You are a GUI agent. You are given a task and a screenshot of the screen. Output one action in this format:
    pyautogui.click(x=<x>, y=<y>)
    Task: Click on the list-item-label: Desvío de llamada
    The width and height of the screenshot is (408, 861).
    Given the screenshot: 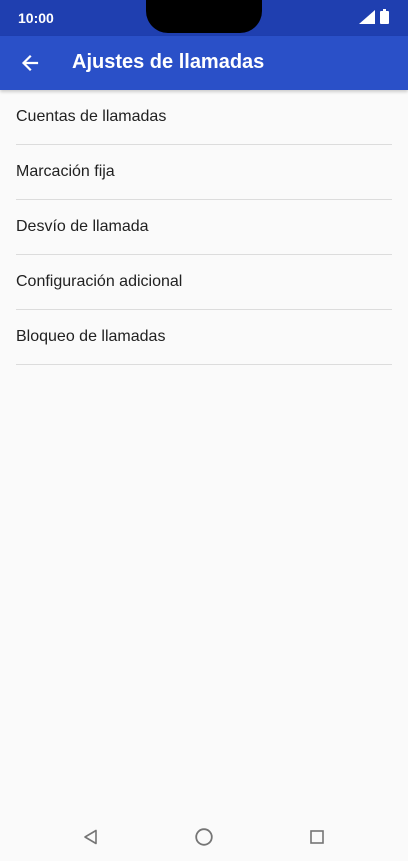 What is the action you would take?
    pyautogui.click(x=82, y=226)
    